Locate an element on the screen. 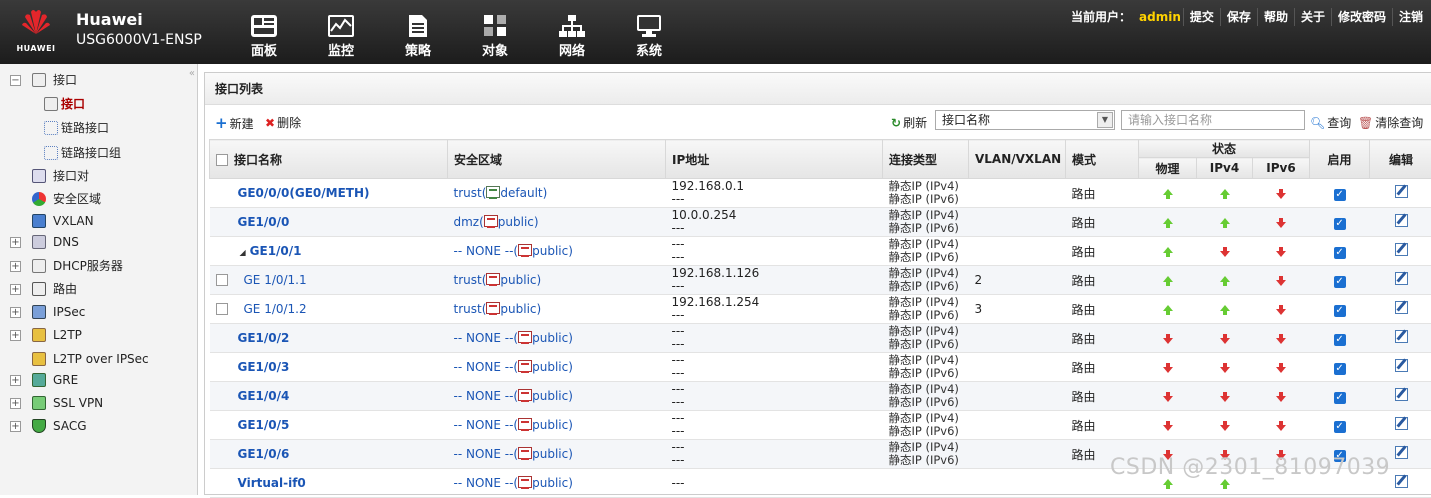  sidebar-item-interface-pair: 接口对 is located at coordinates (95, 176).